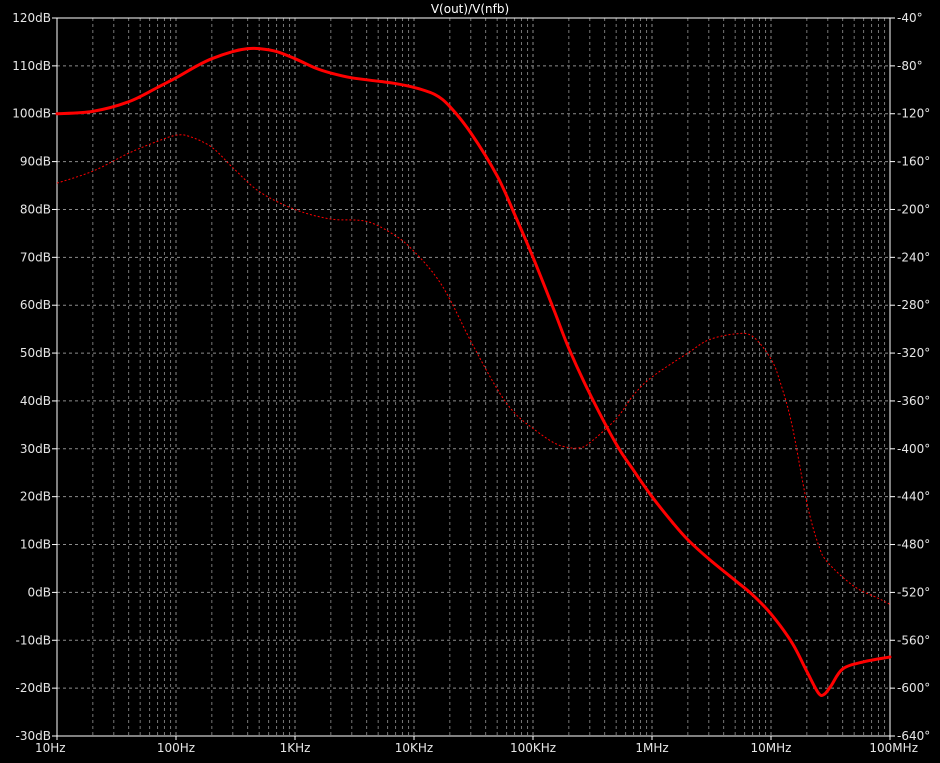  I want to click on y-right-tick-label: -520°, so click(913, 592).